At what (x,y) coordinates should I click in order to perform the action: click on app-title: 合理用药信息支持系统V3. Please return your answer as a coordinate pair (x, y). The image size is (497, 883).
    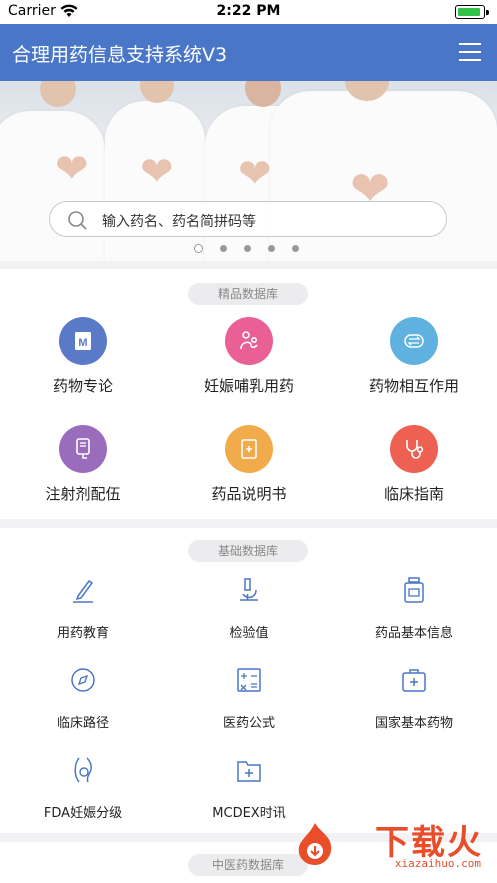
    Looking at the image, I should click on (120, 55).